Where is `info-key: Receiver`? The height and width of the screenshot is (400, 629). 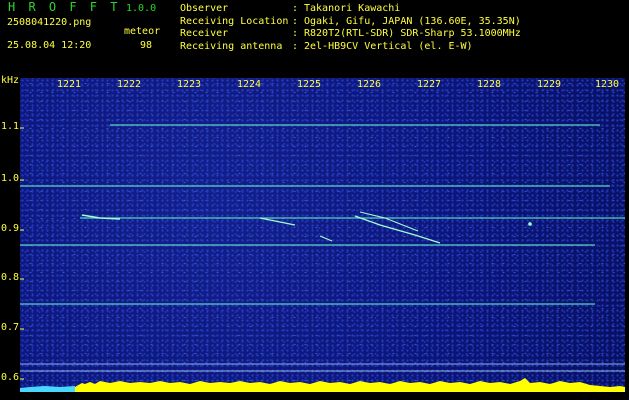
info-key: Receiver is located at coordinates (204, 33).